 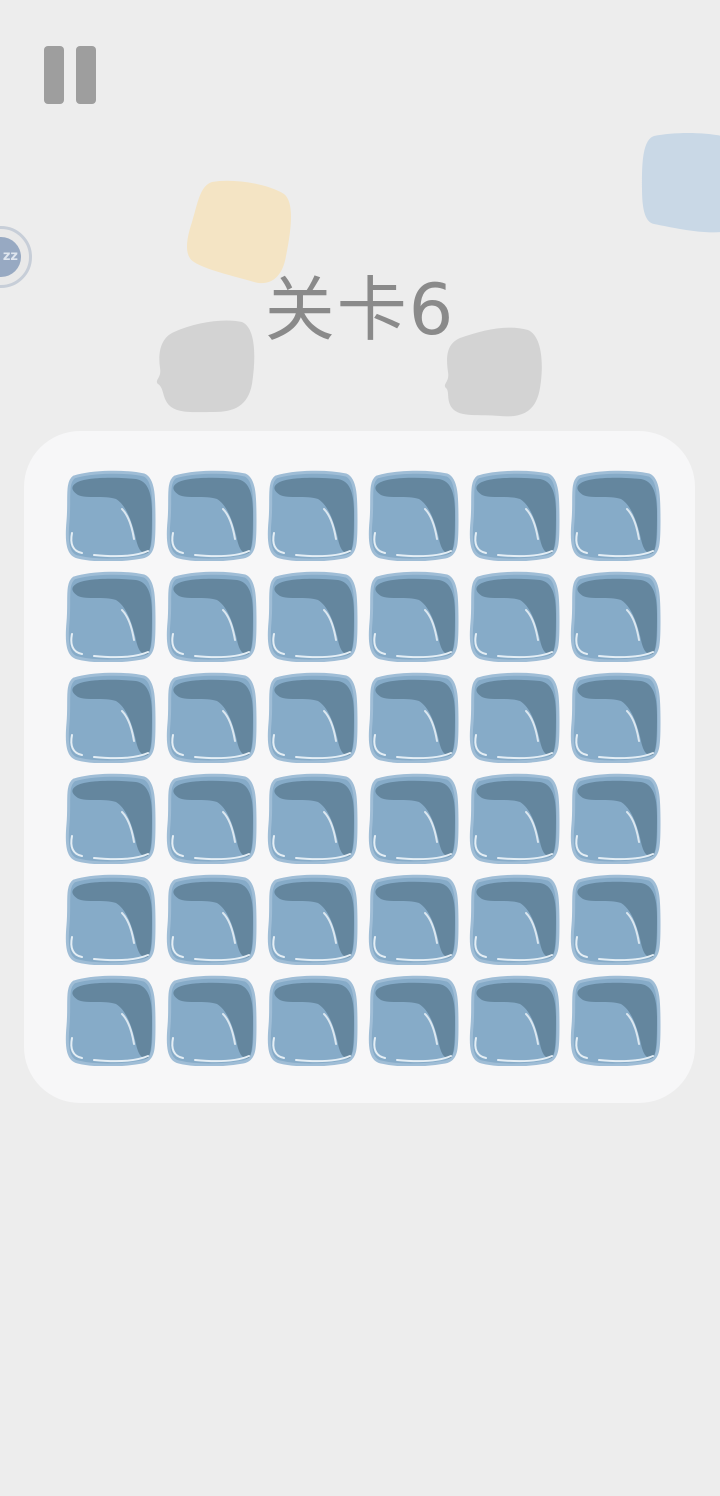 What do you see at coordinates (54, 75) in the screenshot?
I see `pause-icon` at bounding box center [54, 75].